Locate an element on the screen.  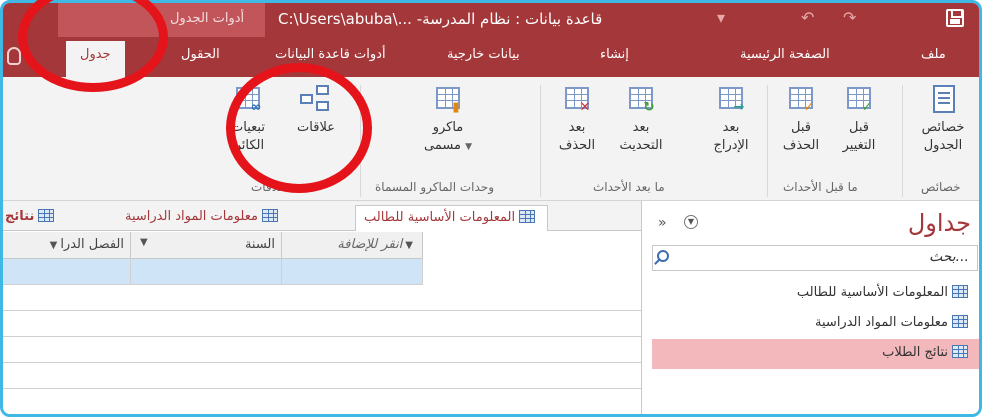
nav-item-label: نتائج الطلاب is located at coordinates (915, 352).